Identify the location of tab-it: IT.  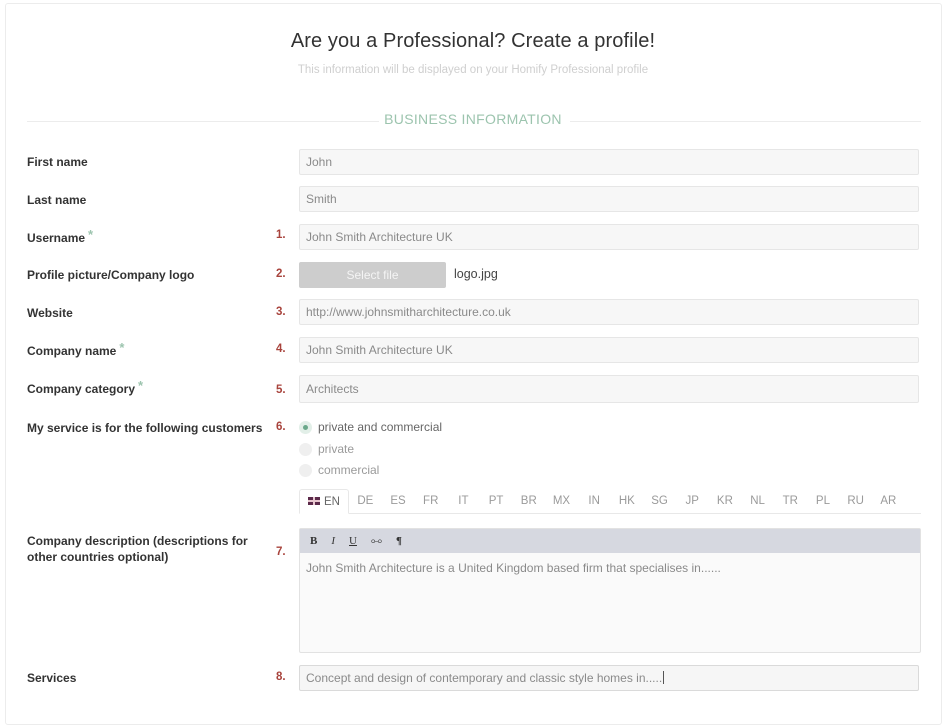
(463, 501).